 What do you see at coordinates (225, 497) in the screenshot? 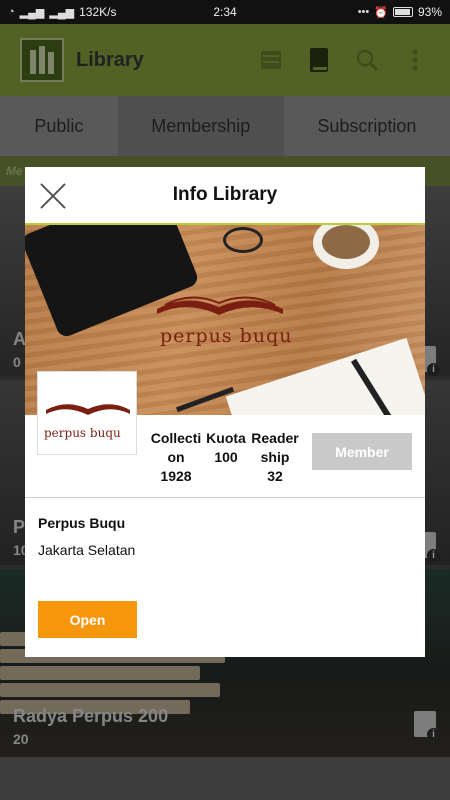
I see `divider` at bounding box center [225, 497].